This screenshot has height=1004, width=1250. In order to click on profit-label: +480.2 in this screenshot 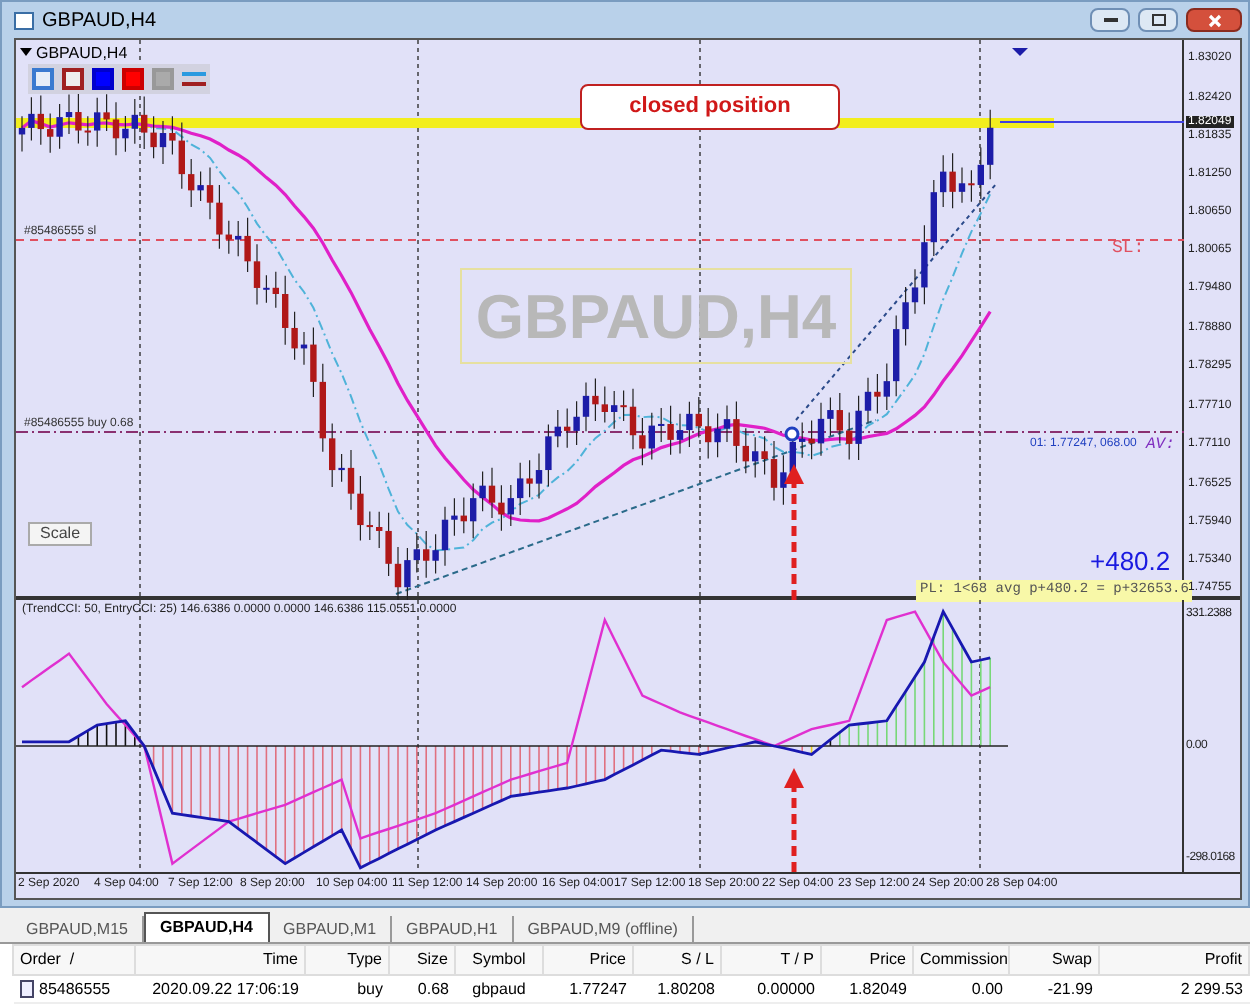, I will do `click(1130, 562)`.